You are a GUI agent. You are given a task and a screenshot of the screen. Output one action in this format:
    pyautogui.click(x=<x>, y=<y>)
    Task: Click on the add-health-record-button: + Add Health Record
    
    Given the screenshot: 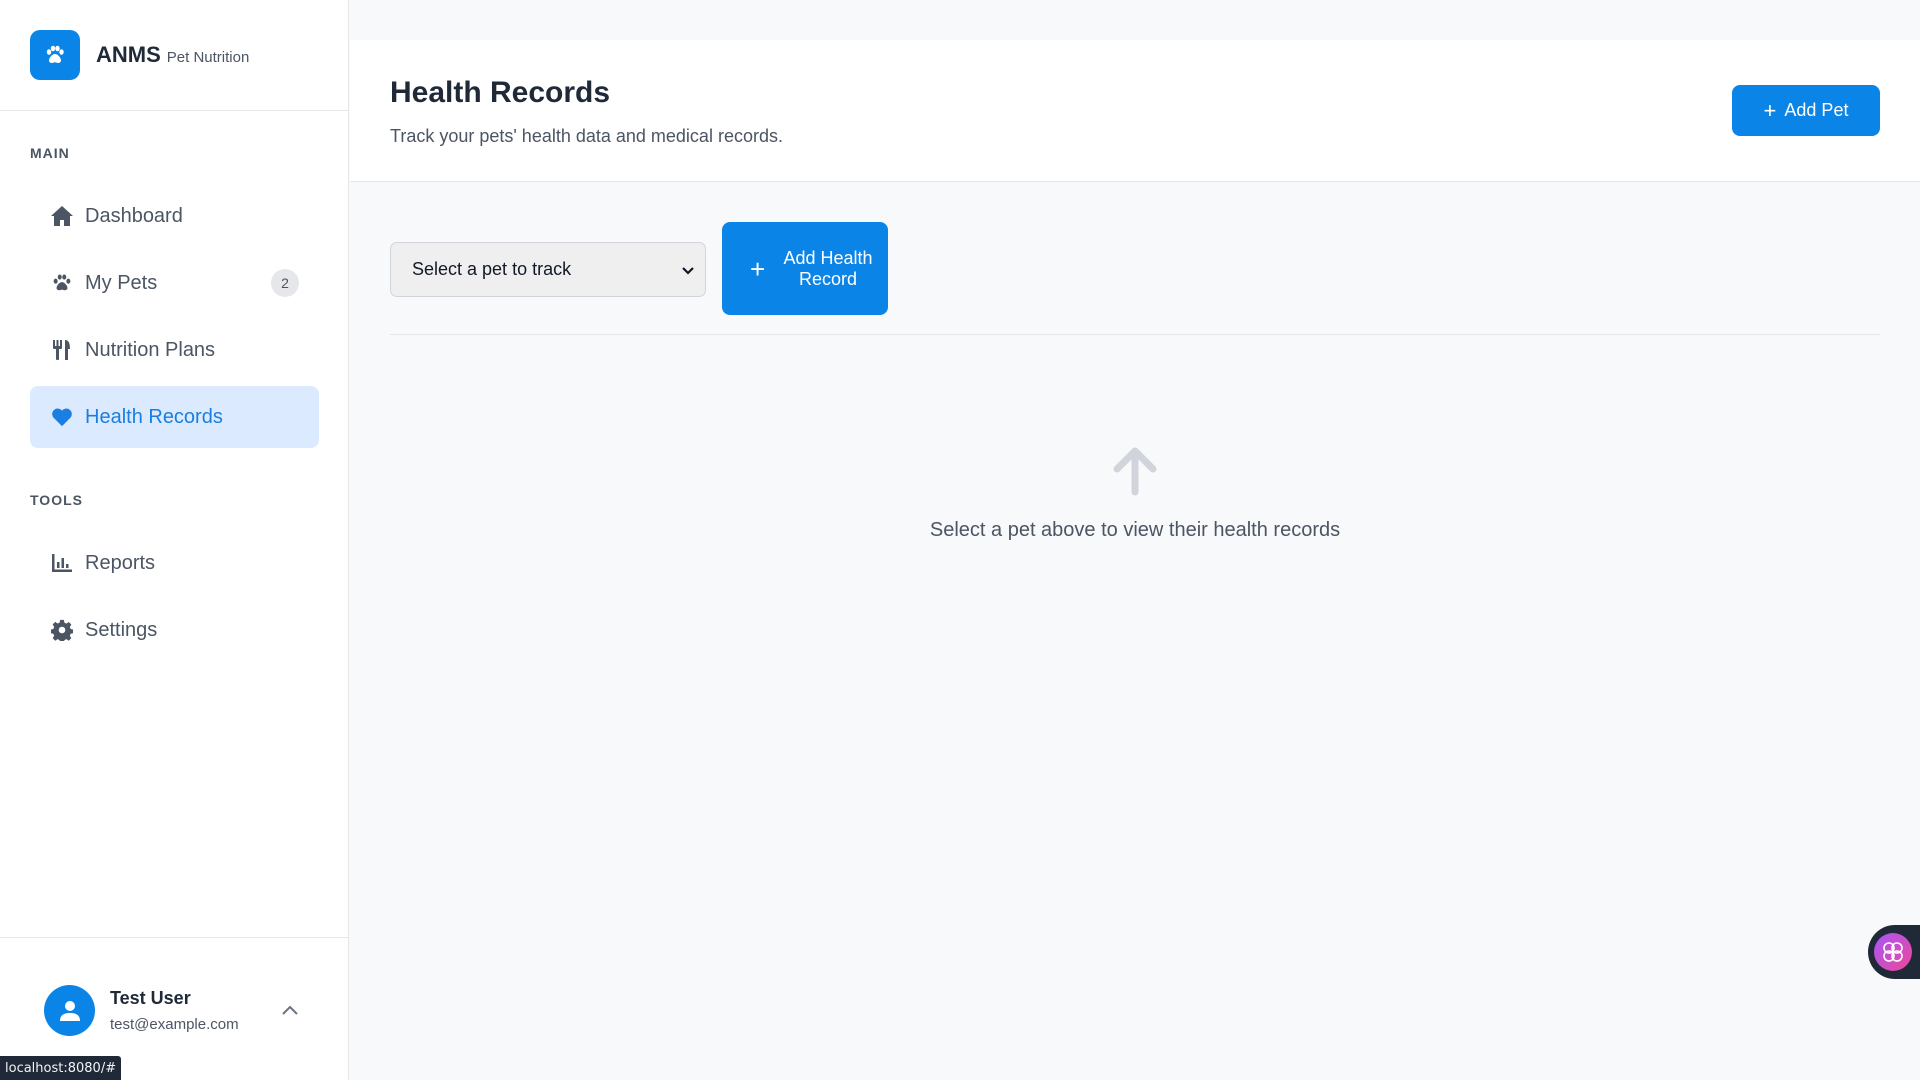 What is the action you would take?
    pyautogui.click(x=805, y=268)
    